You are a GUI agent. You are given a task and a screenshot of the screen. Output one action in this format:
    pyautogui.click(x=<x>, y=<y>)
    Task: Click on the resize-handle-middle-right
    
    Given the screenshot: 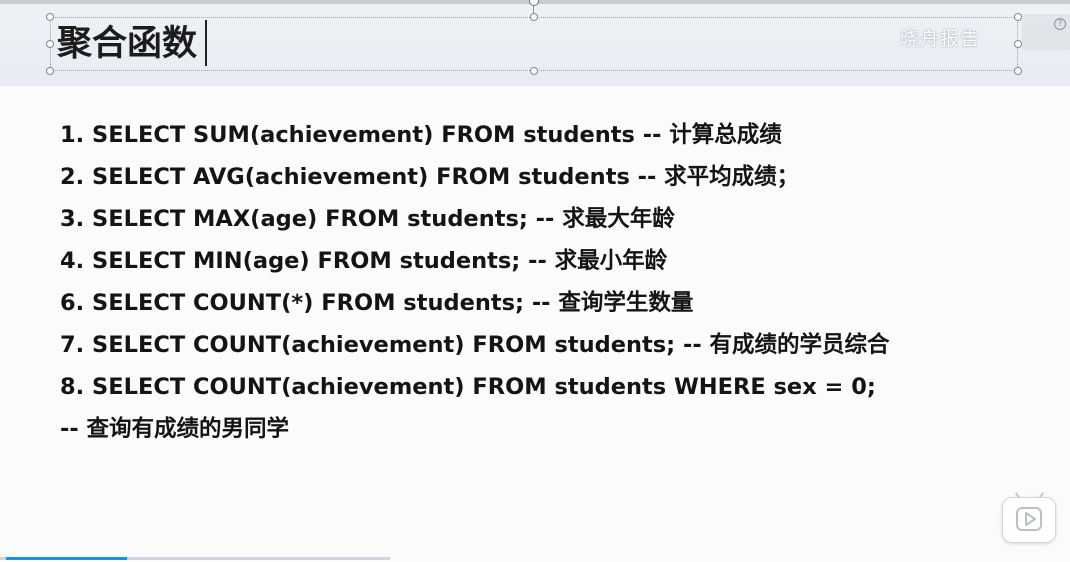 What is the action you would take?
    pyautogui.click(x=1018, y=44)
    